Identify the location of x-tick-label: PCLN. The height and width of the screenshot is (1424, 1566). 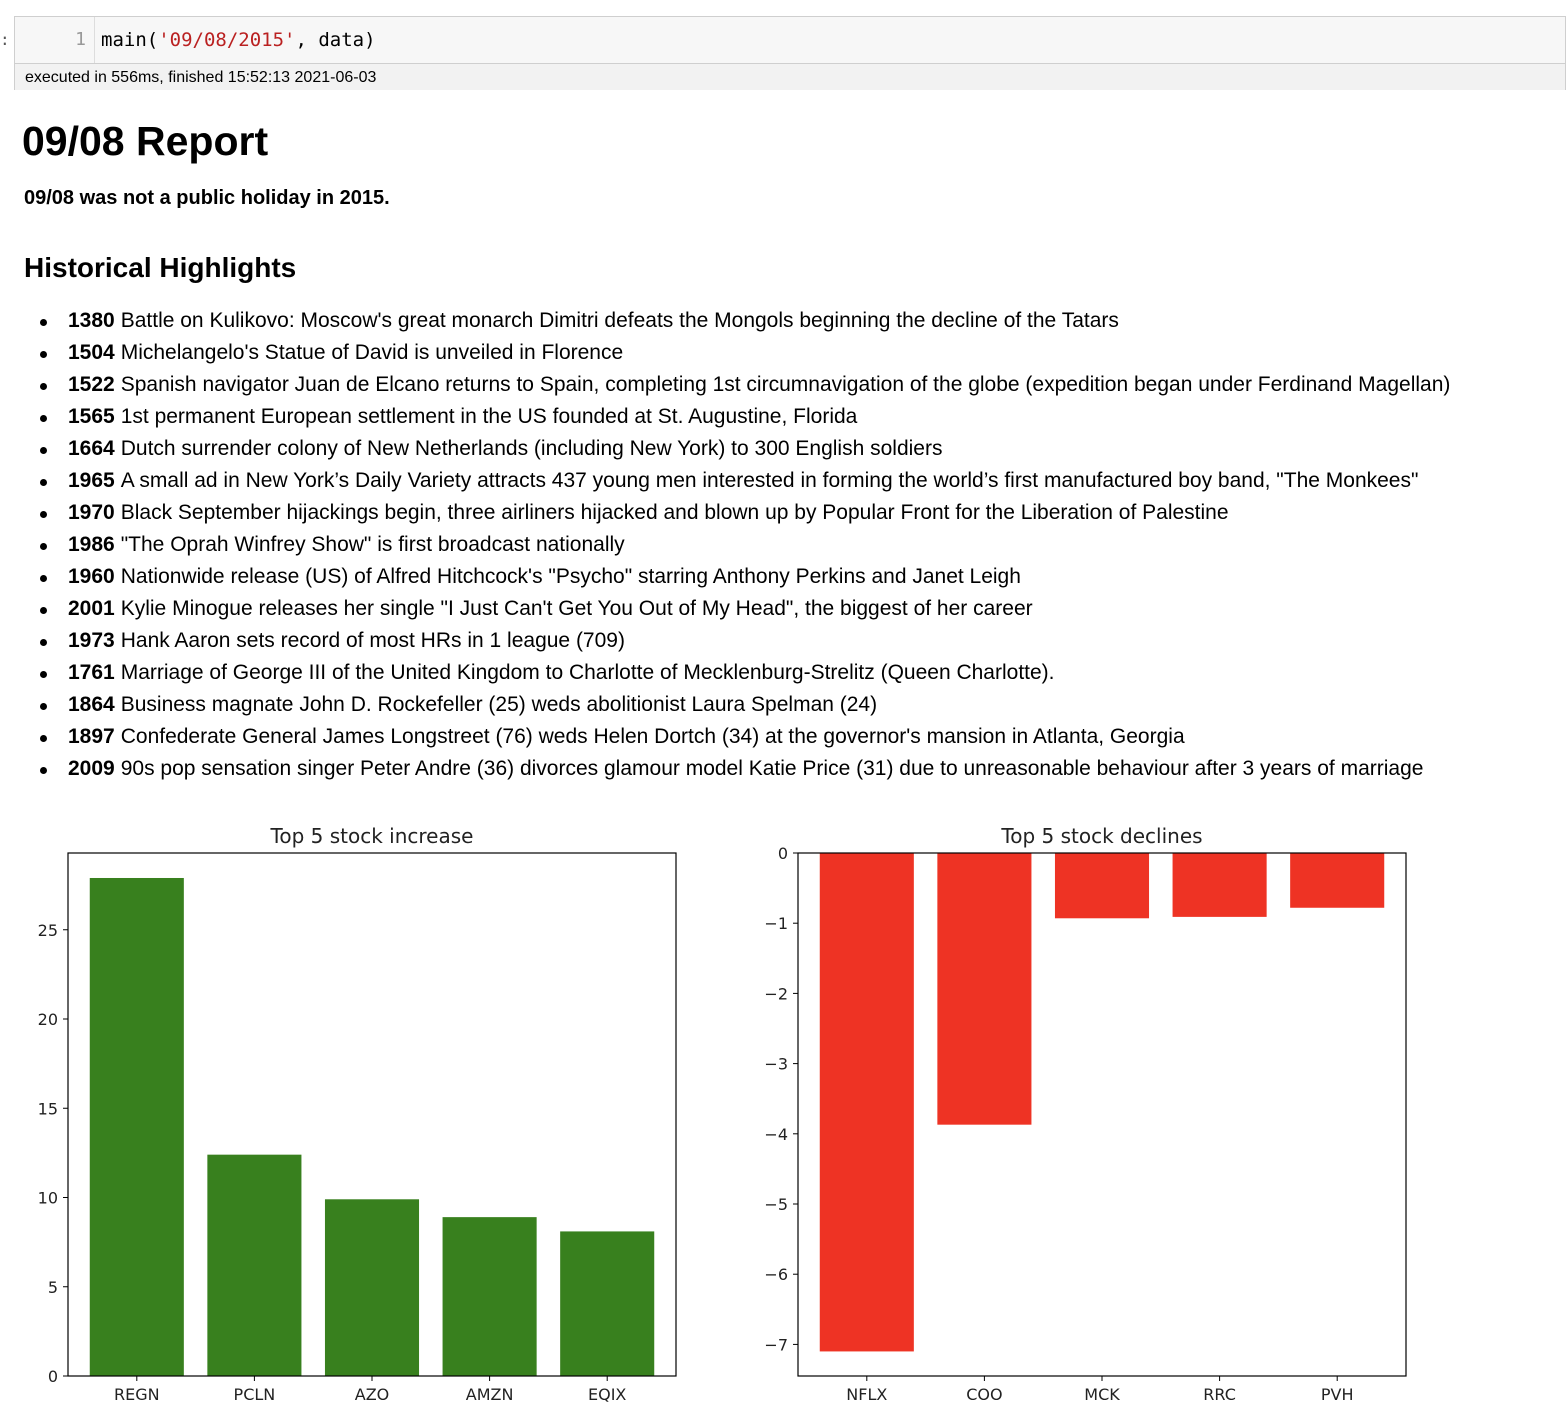
(255, 1394).